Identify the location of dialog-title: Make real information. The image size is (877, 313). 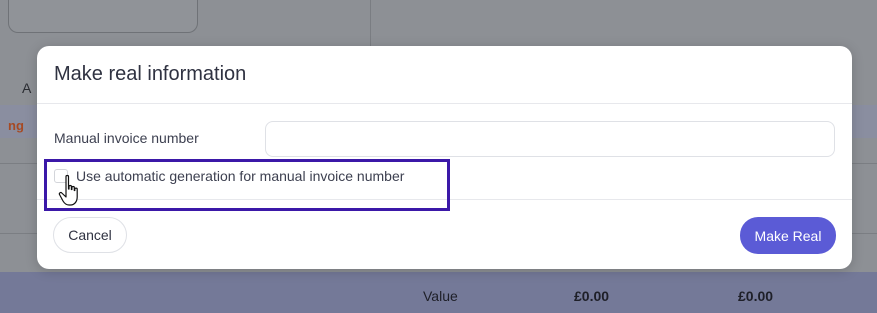
(150, 74).